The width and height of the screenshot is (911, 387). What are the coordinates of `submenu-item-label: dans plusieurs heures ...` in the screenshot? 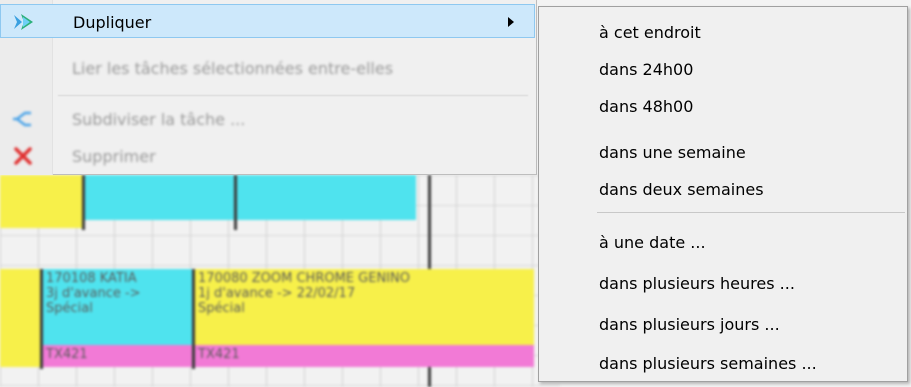 It's located at (697, 283).